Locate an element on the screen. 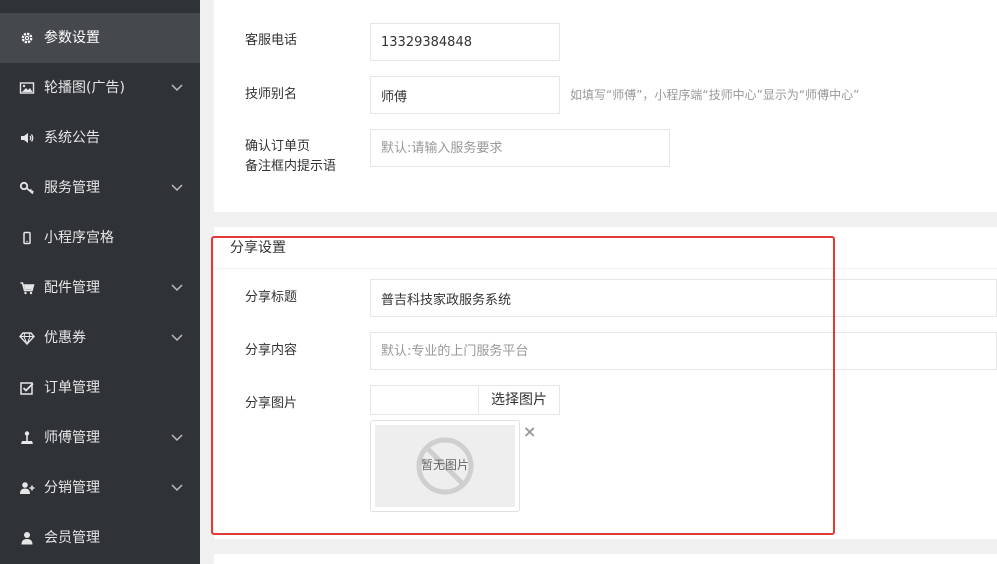 The height and width of the screenshot is (564, 997). share-content-label: 分享内容 is located at coordinates (271, 350).